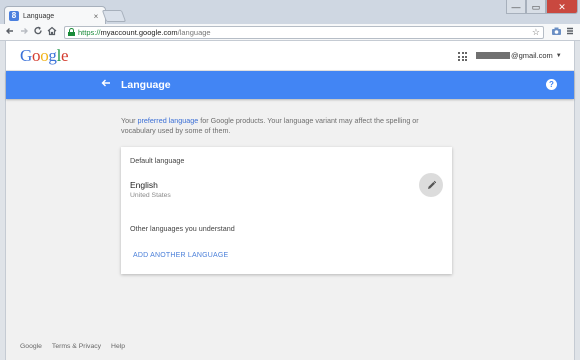 The image size is (580, 360). I want to click on back-button, so click(10, 32).